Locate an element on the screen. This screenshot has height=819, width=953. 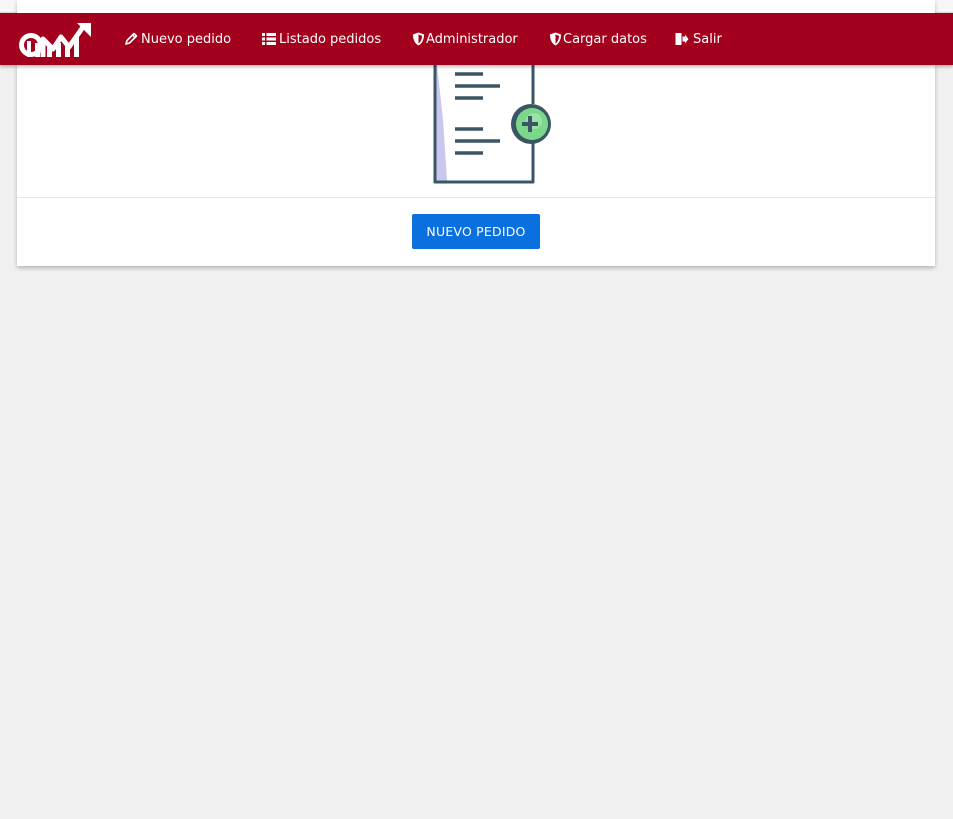
nav-item-label: Administrador is located at coordinates (472, 39).